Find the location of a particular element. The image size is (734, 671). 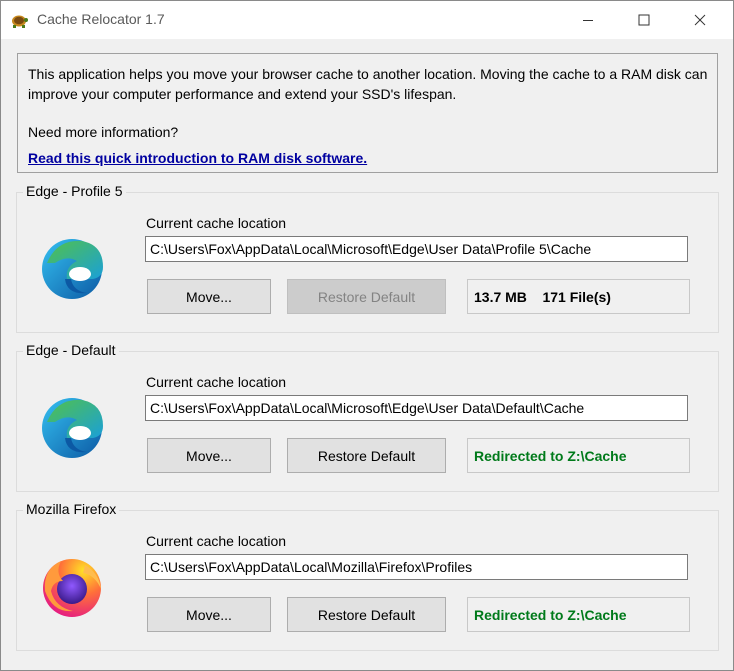

minimize-button is located at coordinates (588, 20).